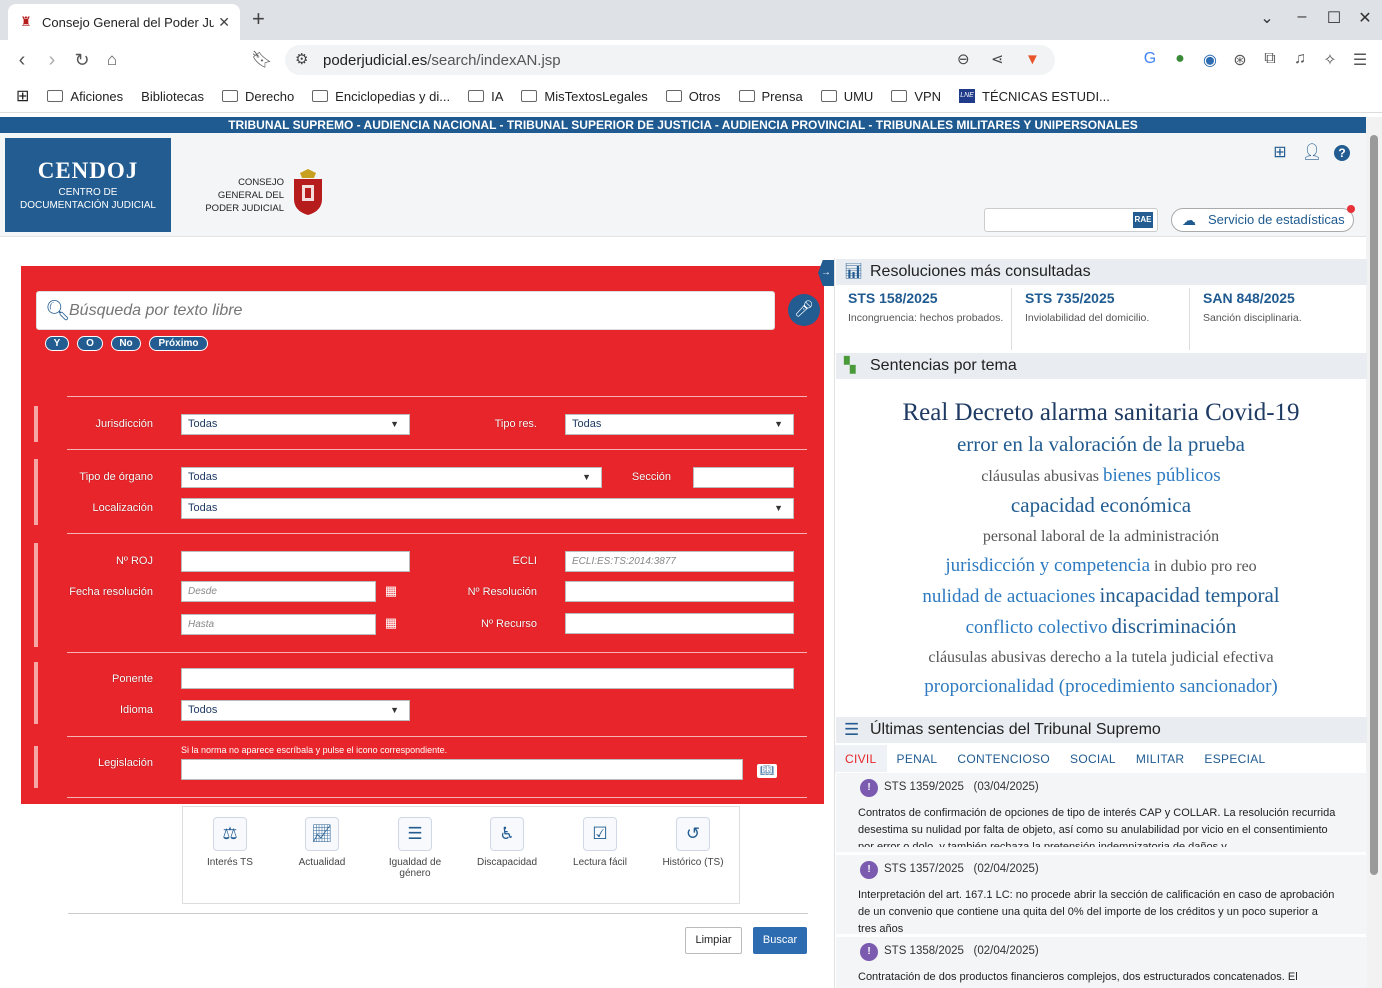 The width and height of the screenshot is (1382, 988). What do you see at coordinates (1374, 505) in the screenshot?
I see `scrollbar-thumb` at bounding box center [1374, 505].